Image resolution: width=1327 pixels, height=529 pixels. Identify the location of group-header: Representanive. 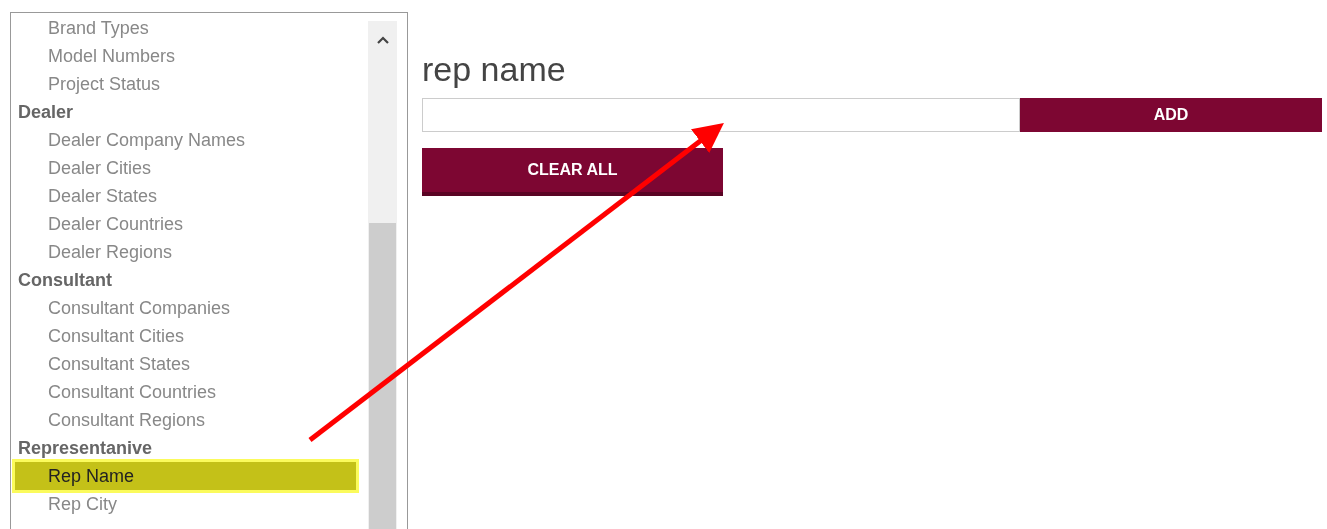
(85, 448).